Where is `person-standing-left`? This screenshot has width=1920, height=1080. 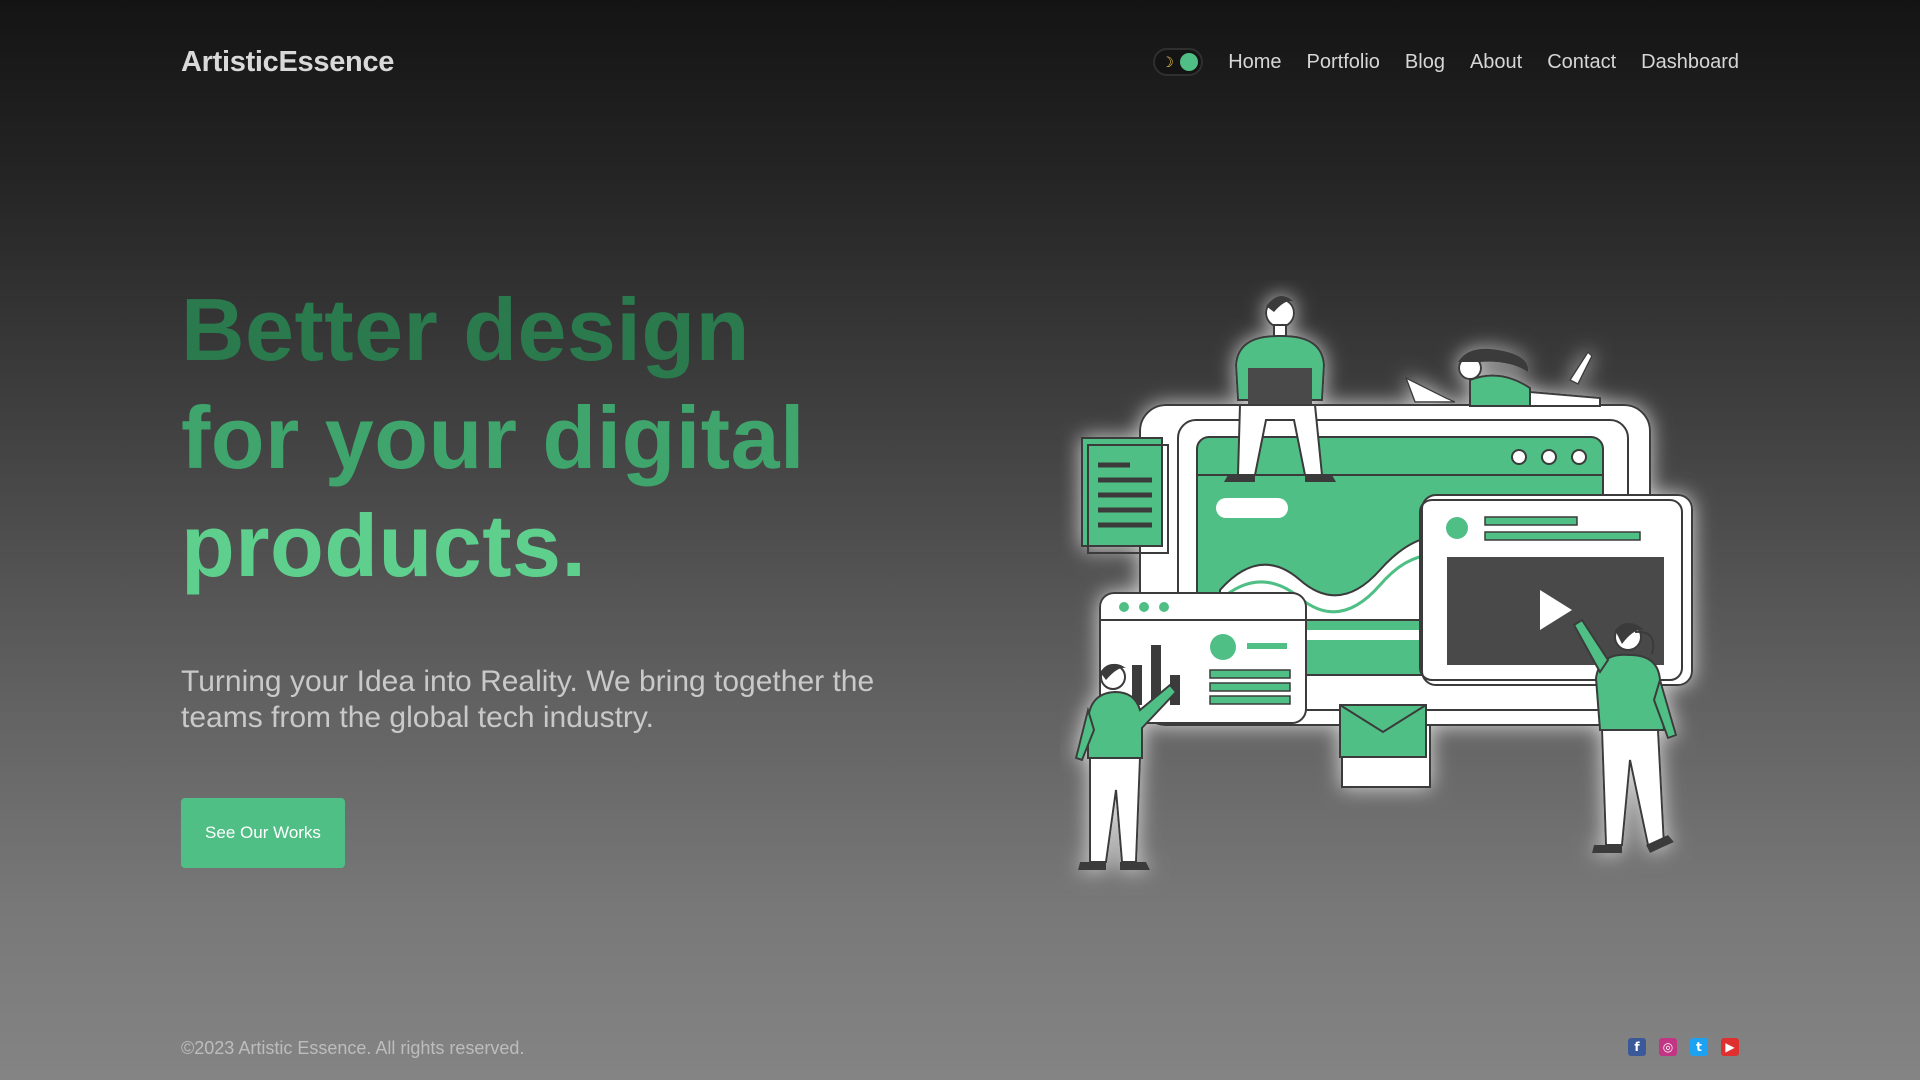 person-standing-left is located at coordinates (1126, 766).